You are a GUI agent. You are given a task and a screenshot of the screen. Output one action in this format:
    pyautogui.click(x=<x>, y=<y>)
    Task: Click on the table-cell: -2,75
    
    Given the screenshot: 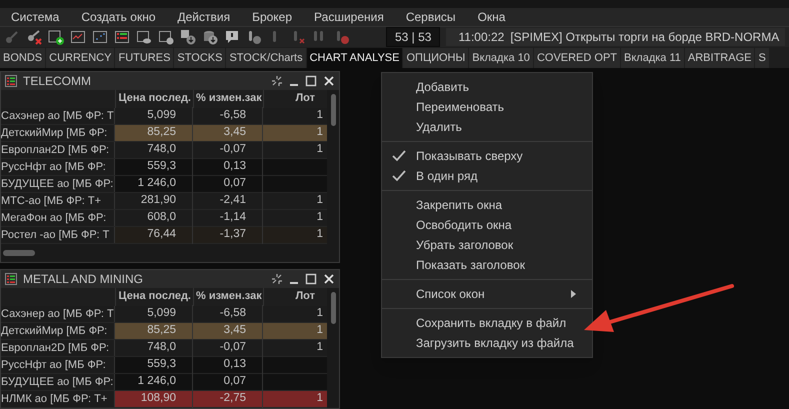 What is the action you would take?
    pyautogui.click(x=228, y=399)
    